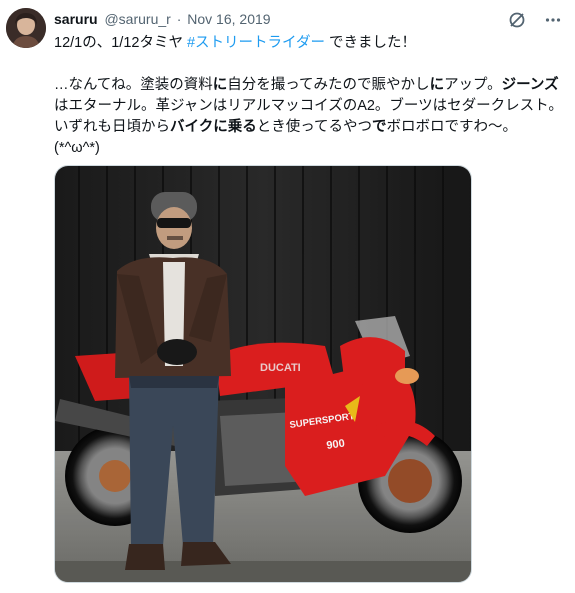 This screenshot has height=593, width=575. What do you see at coordinates (133, 85) in the screenshot?
I see `p2-a: …なんてね。塗装の資料` at bounding box center [133, 85].